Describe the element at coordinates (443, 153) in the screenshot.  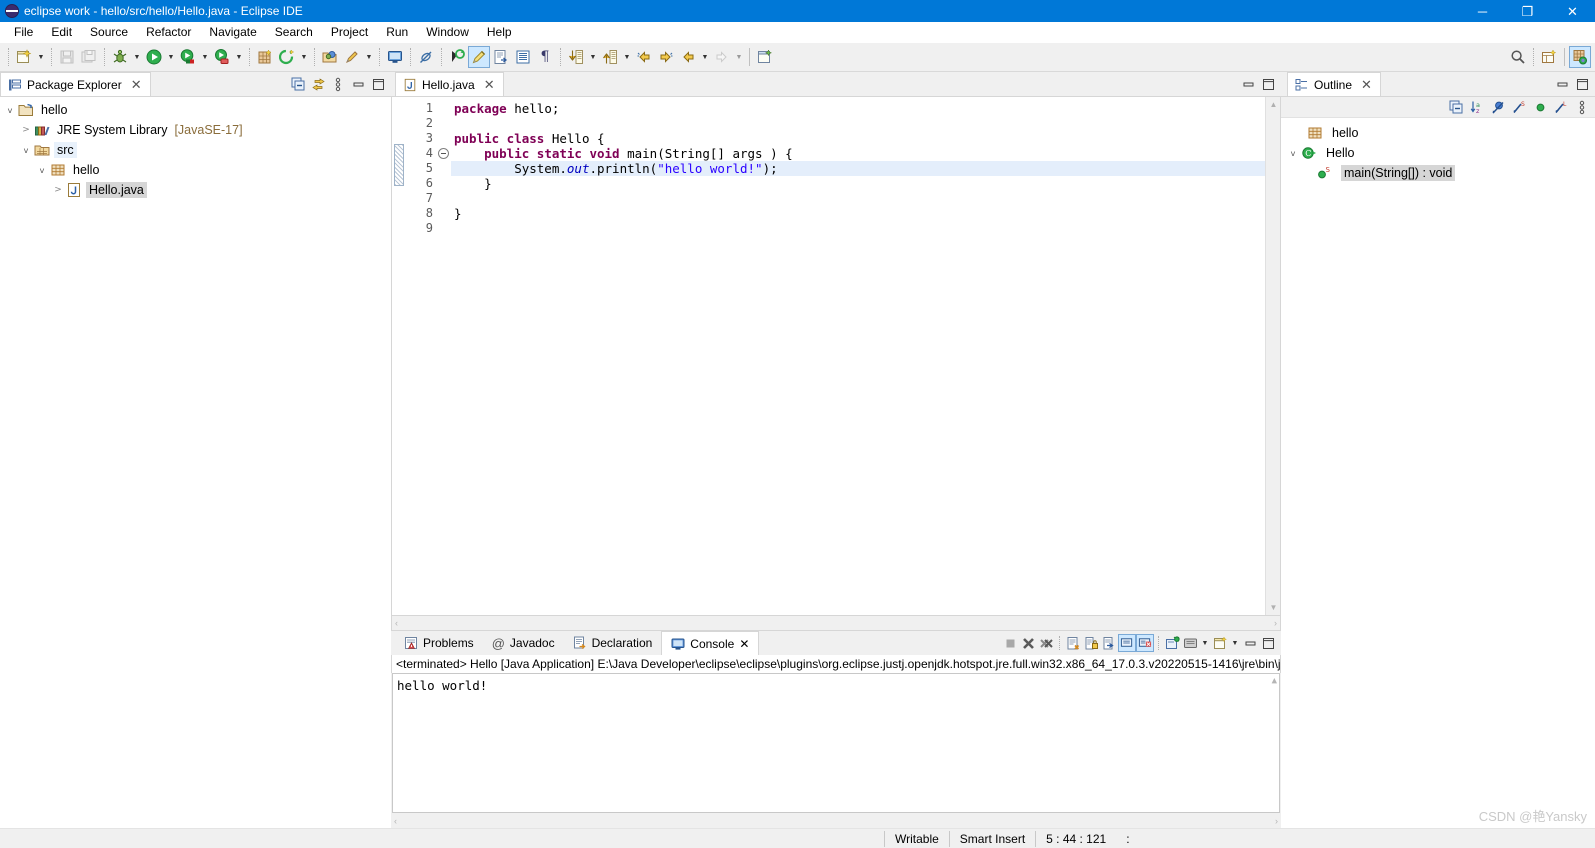
I see `collapse-method-icon` at that location.